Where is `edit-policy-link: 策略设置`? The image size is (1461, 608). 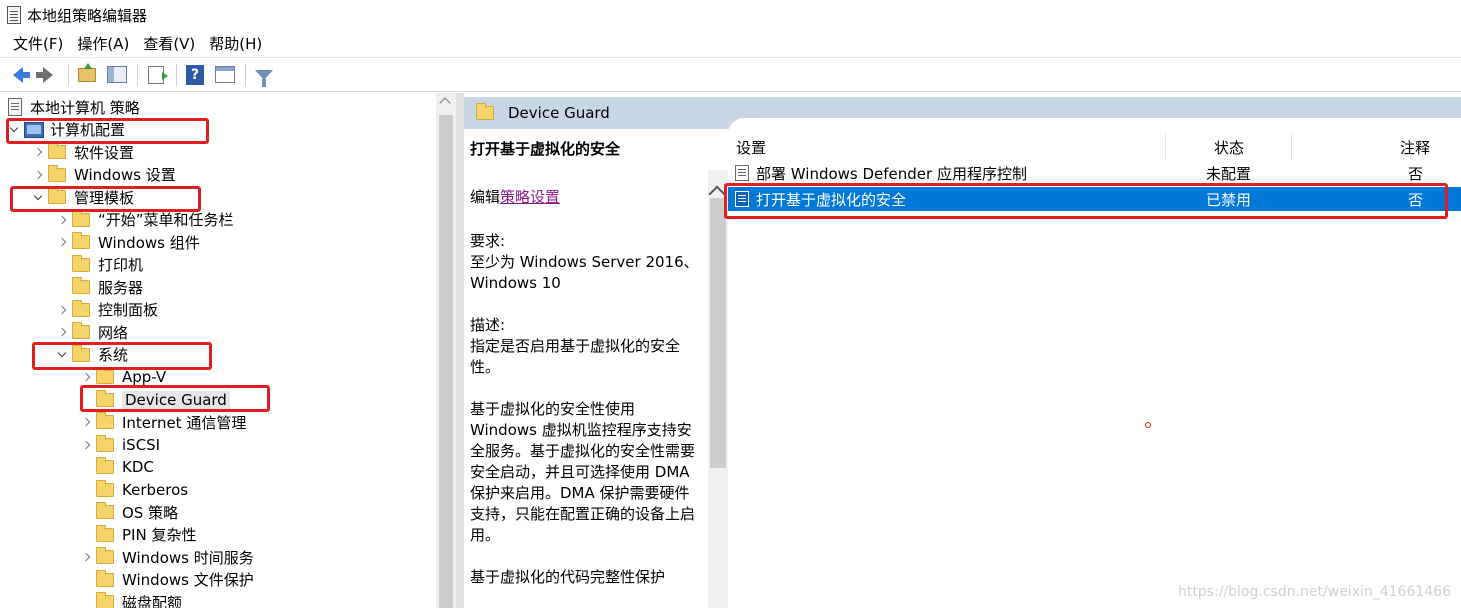
edit-policy-link: 策略设置 is located at coordinates (530, 197).